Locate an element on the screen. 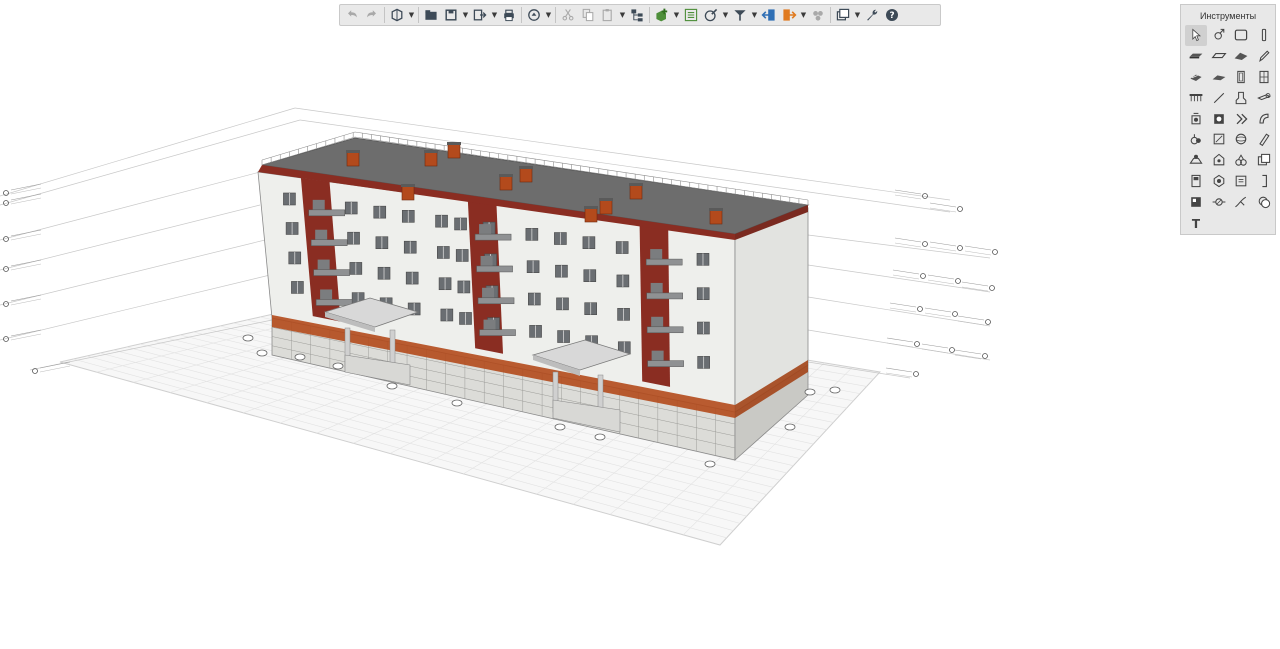 The height and width of the screenshot is (649, 1280). wrench-icon is located at coordinates (872, 15).